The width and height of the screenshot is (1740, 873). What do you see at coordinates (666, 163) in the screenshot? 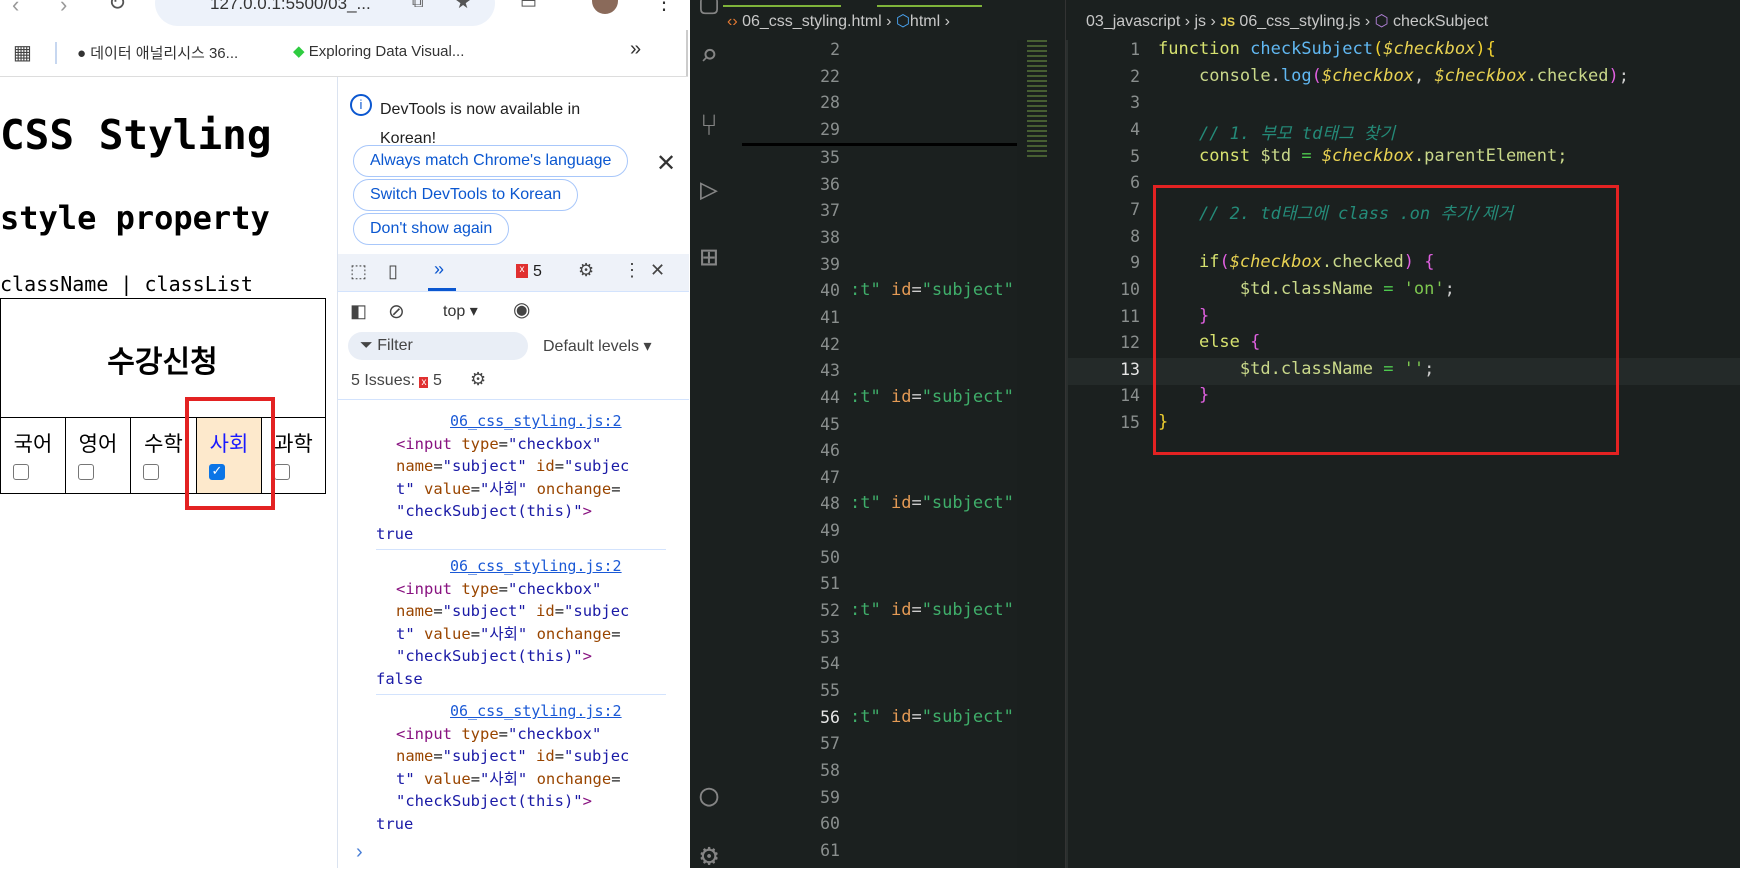
I see `close-notice-icon: ✕` at bounding box center [666, 163].